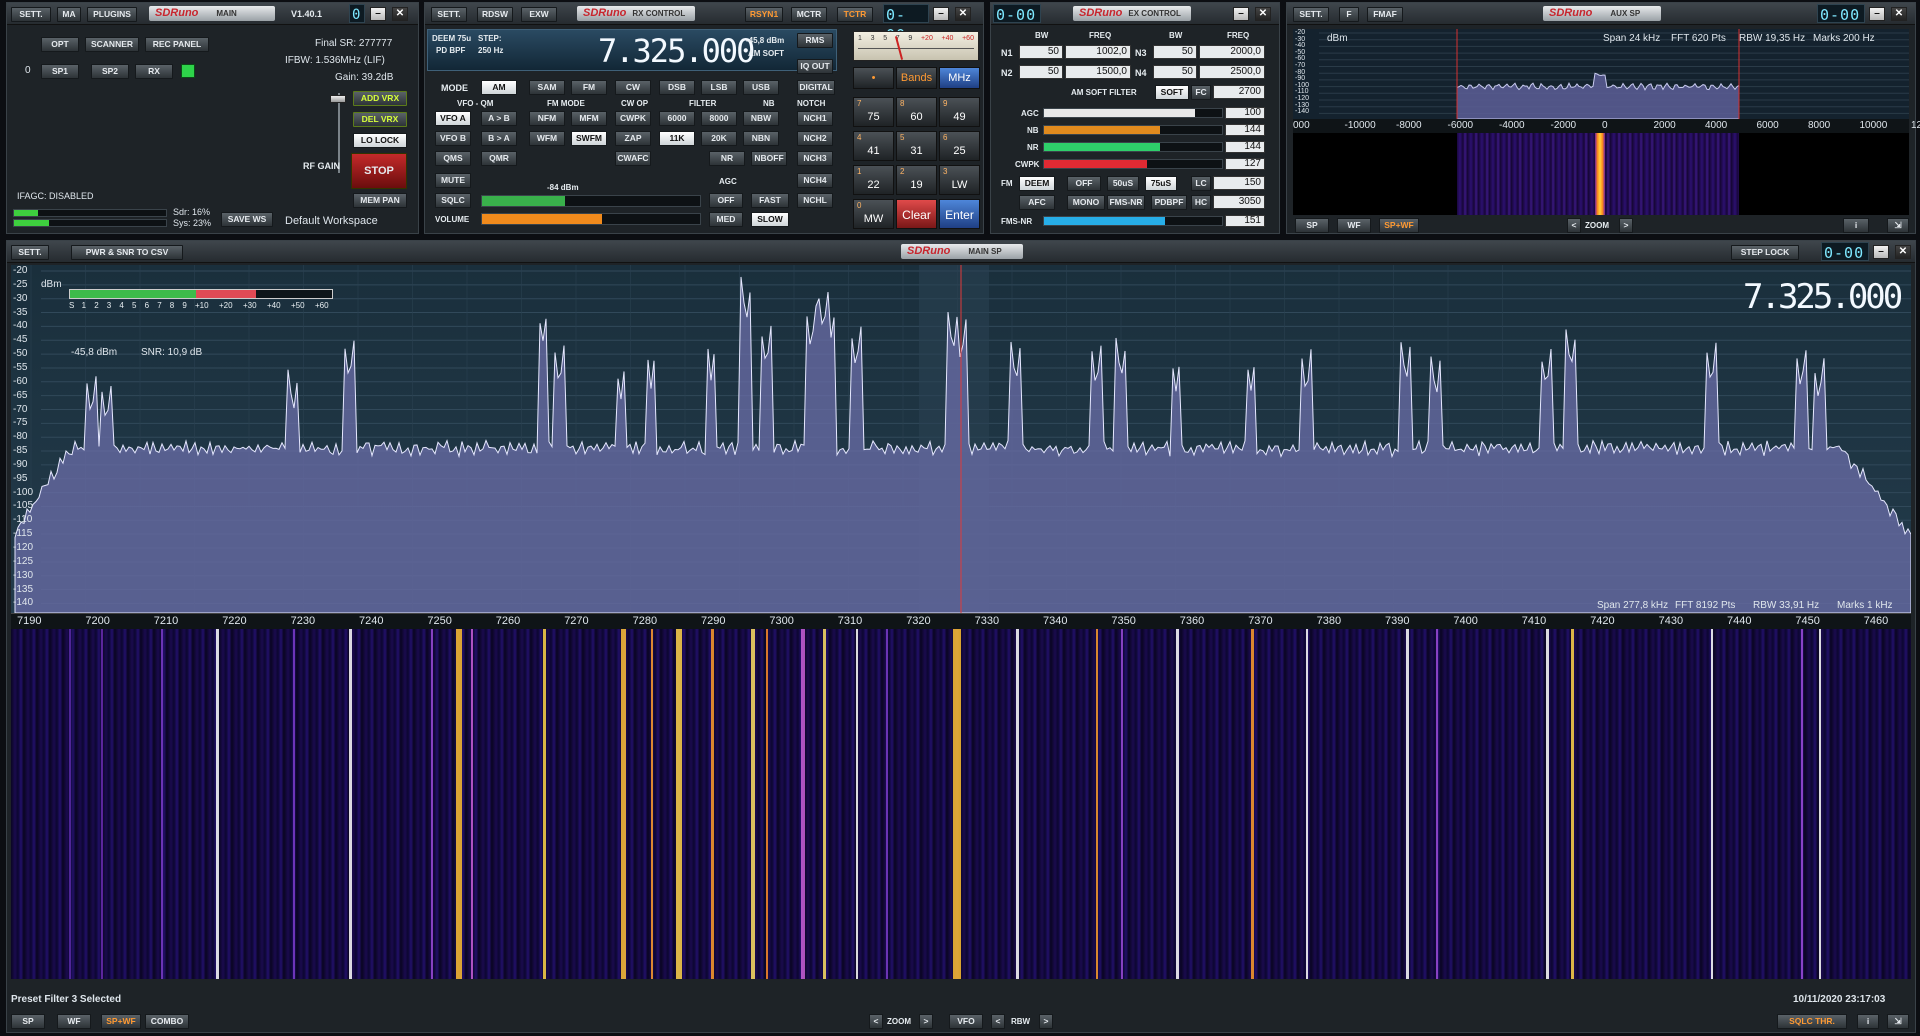 The width and height of the screenshot is (1920, 1036). I want to click on aux-f-button: F, so click(1349, 14).